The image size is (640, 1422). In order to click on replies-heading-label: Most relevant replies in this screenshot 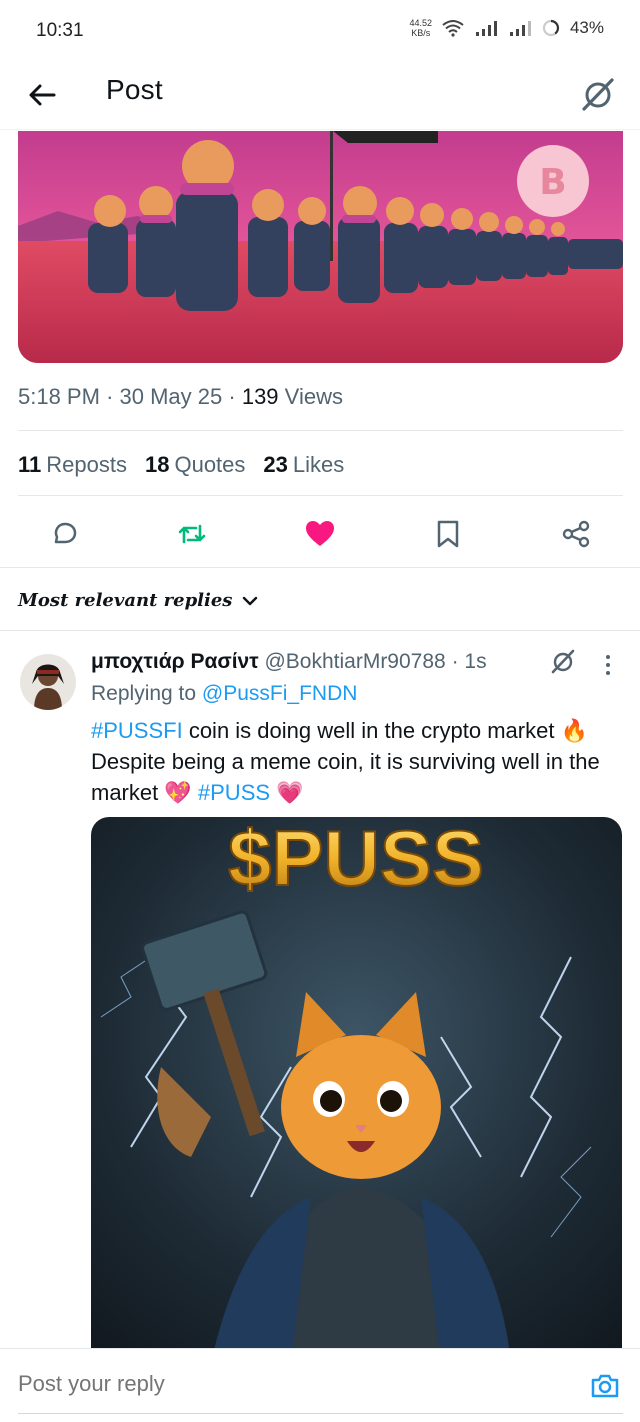, I will do `click(125, 600)`.